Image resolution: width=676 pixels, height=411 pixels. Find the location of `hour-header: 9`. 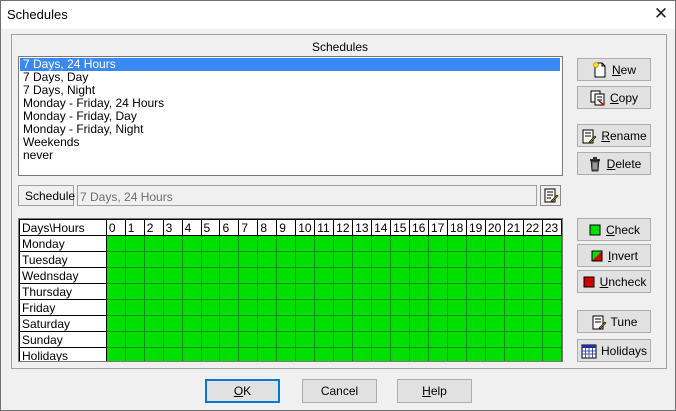

hour-header: 9 is located at coordinates (286, 227).